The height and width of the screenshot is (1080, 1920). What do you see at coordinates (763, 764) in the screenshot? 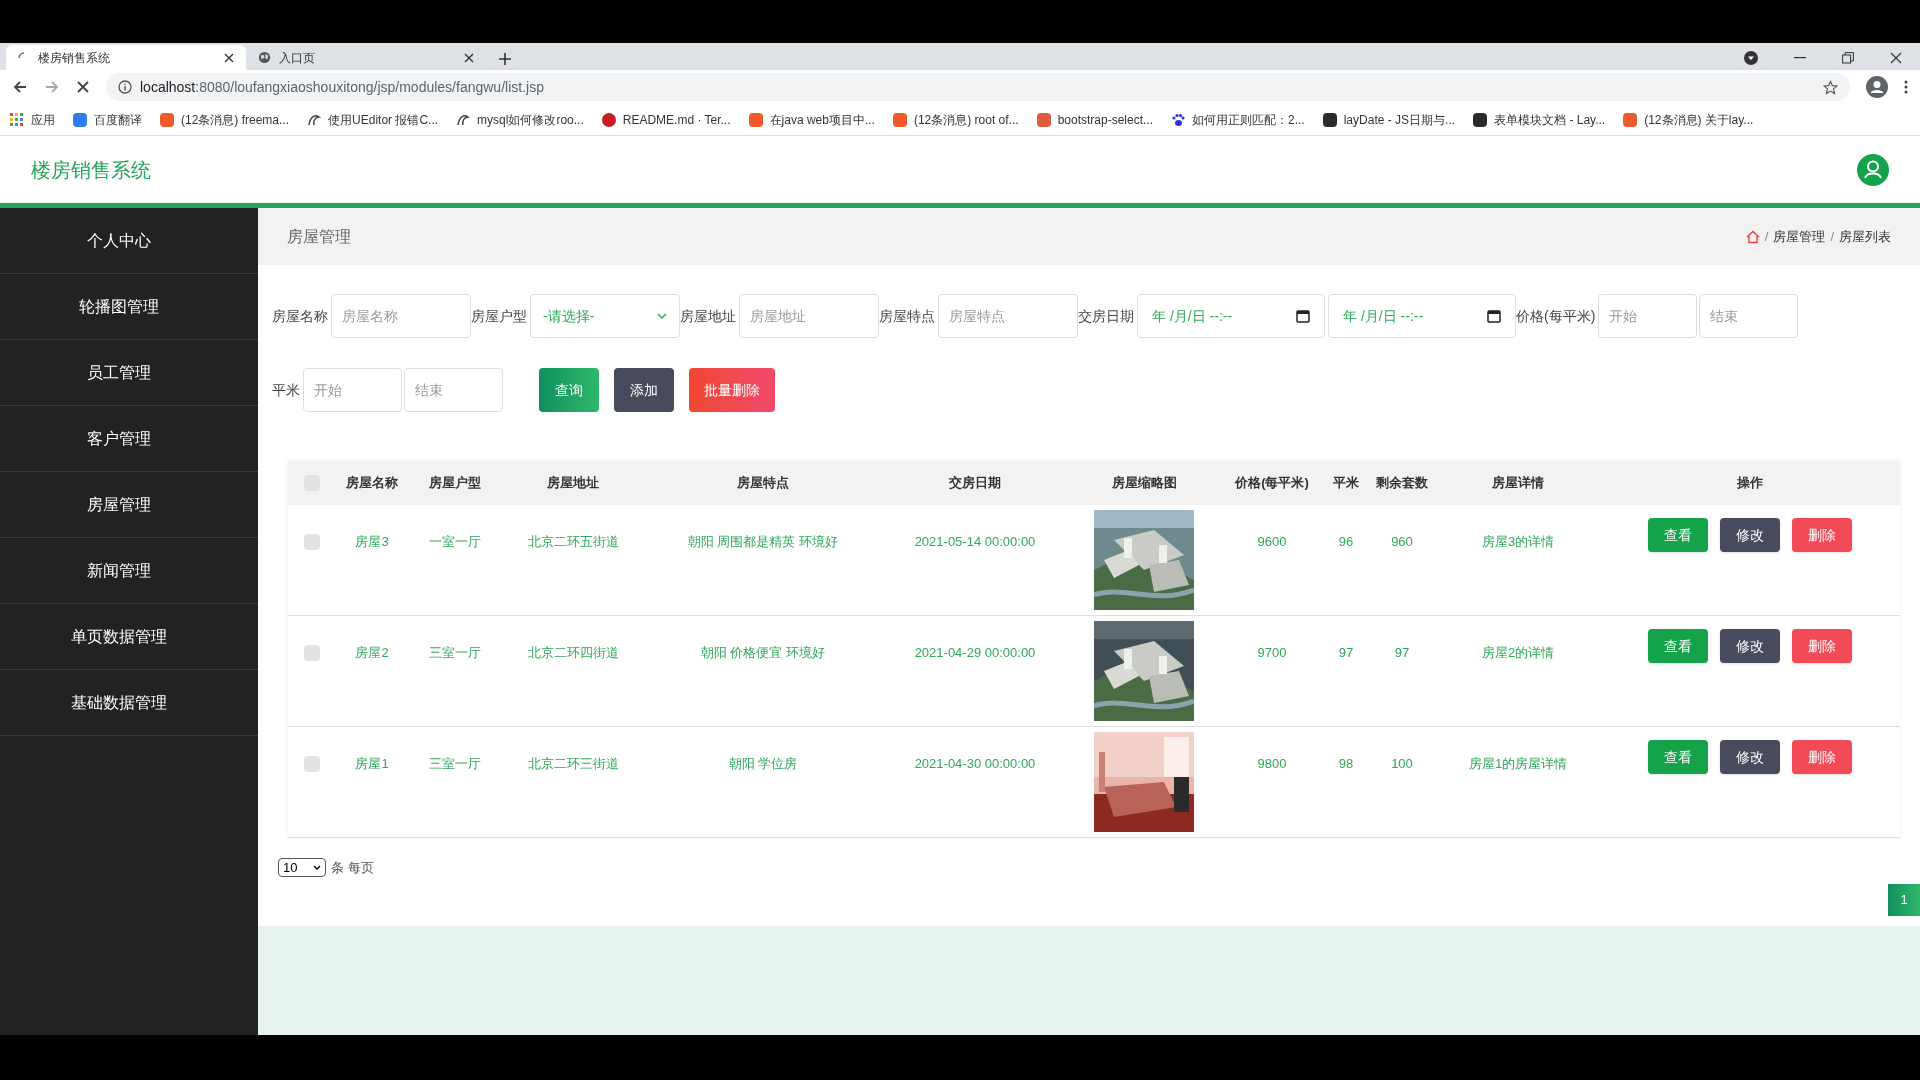
I see `table-cell-text: 朝阳 学位房` at bounding box center [763, 764].